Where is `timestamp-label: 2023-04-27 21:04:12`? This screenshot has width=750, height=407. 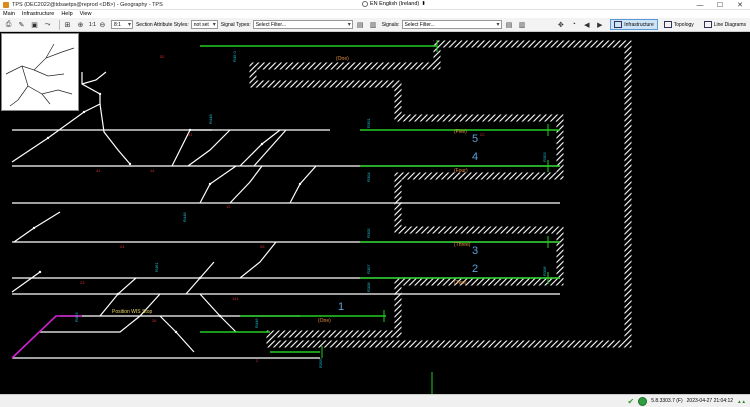
timestamp-label: 2023-04-27 21:04:12 is located at coordinates (710, 401).